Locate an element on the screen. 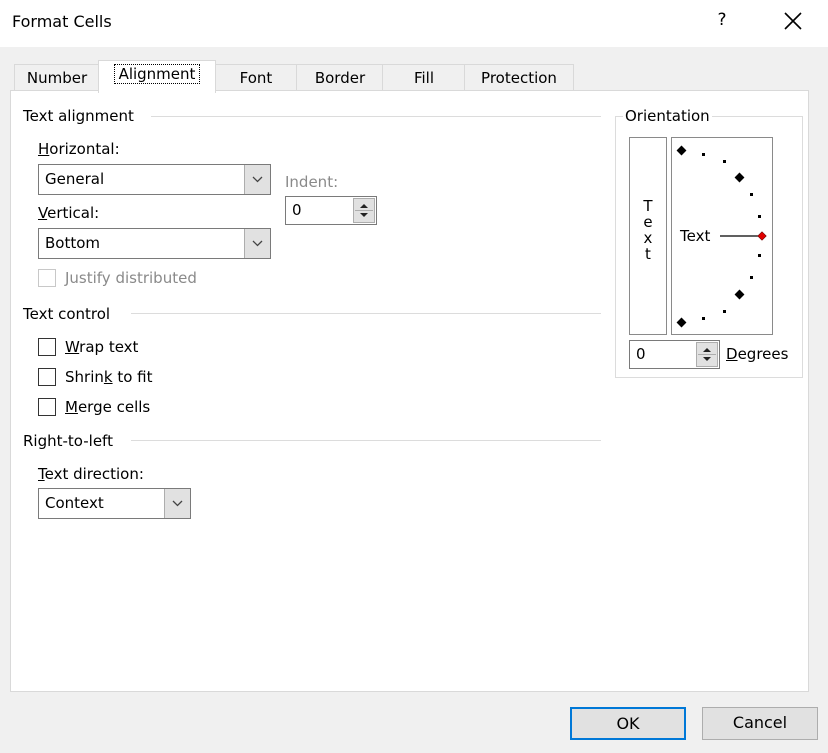 This screenshot has width=828, height=753. justify-distributed-checkbox is located at coordinates (47, 278).